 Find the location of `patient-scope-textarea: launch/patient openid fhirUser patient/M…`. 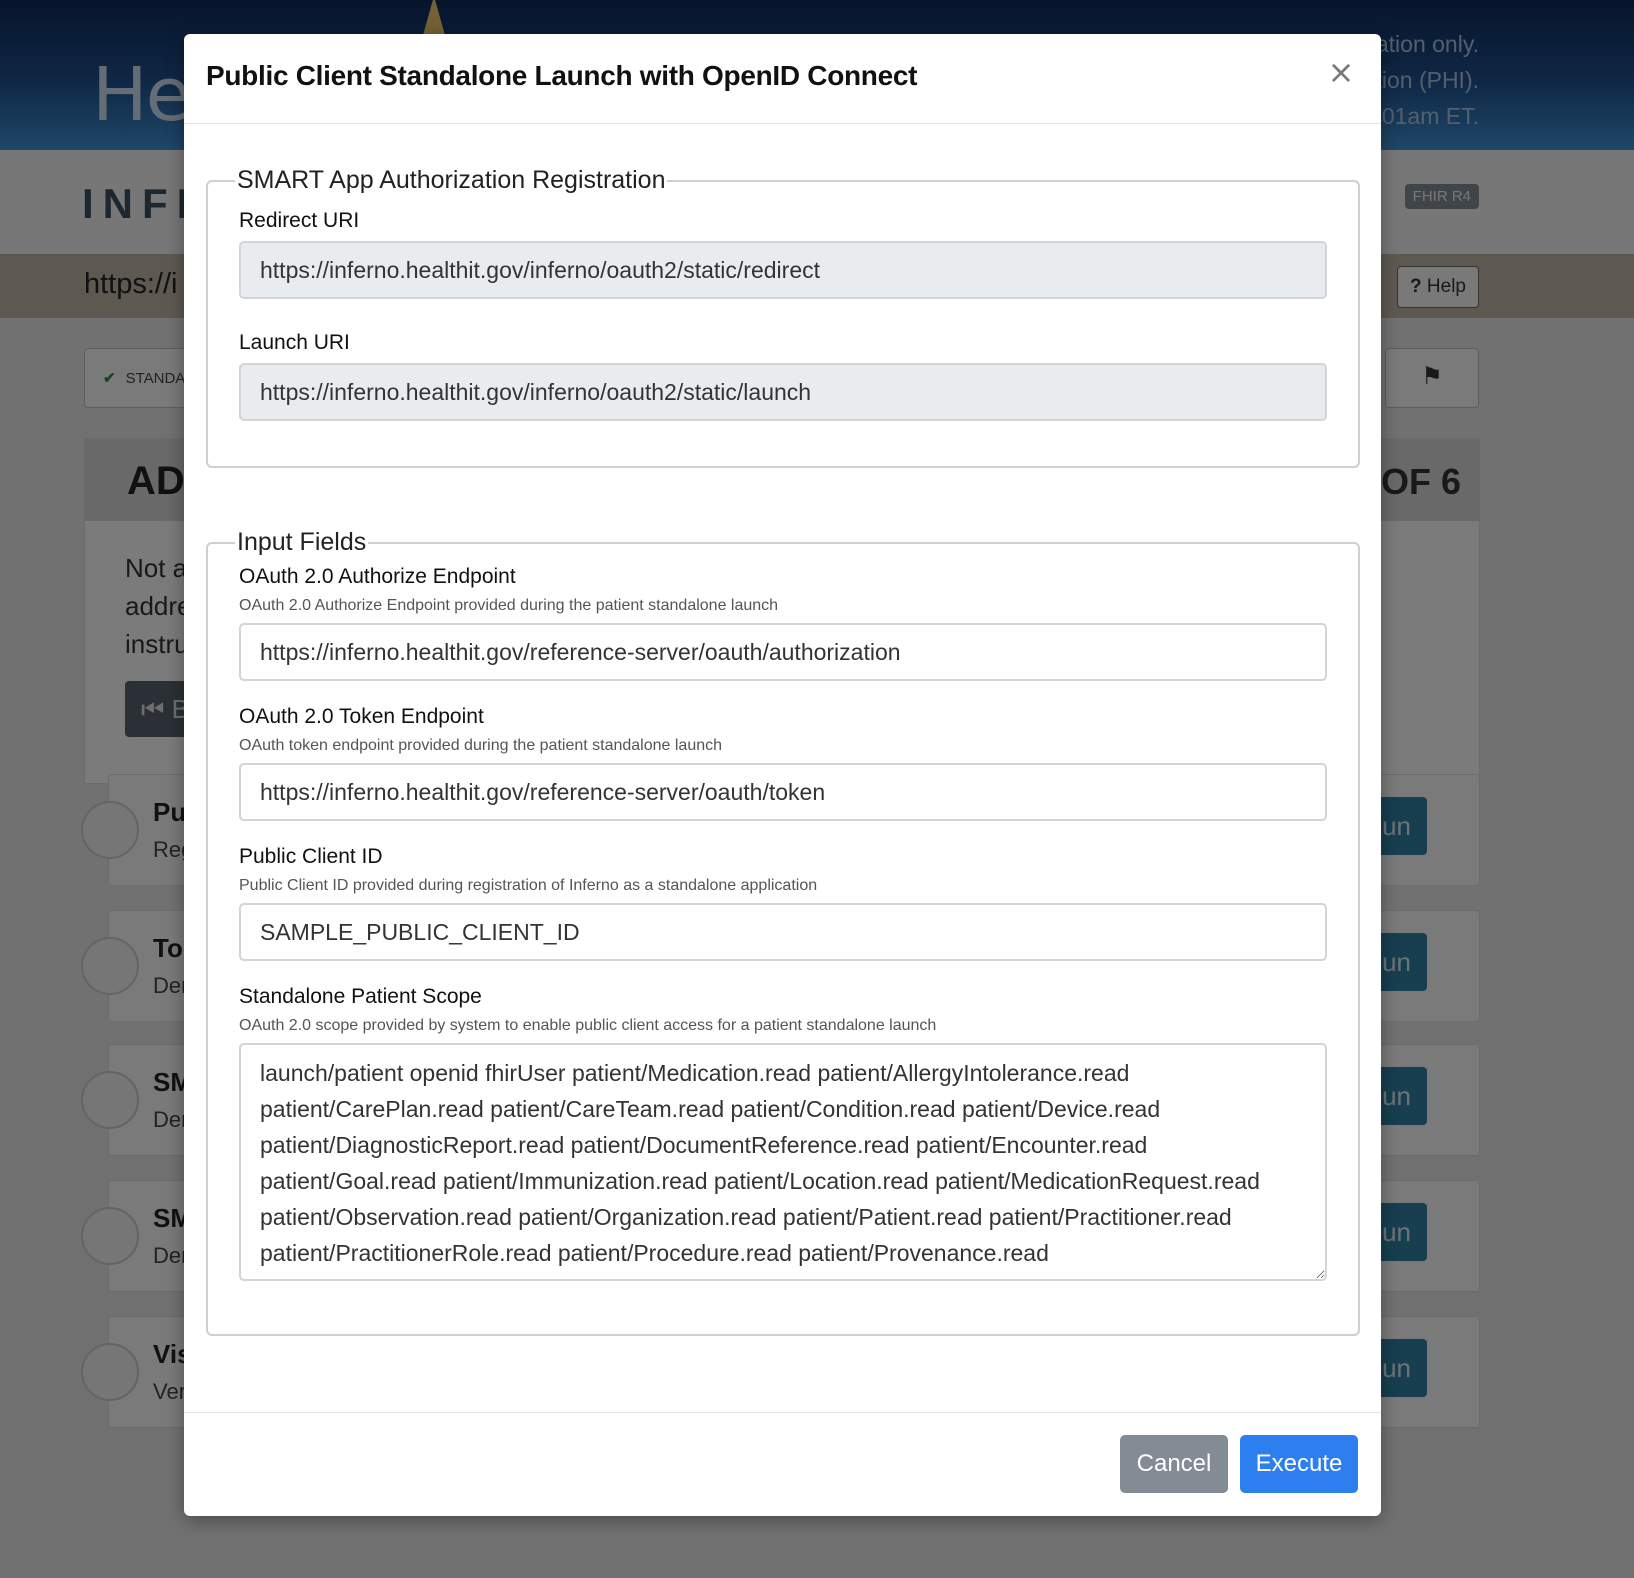

patient-scope-textarea: launch/patient openid fhirUser patient/M… is located at coordinates (783, 1162).